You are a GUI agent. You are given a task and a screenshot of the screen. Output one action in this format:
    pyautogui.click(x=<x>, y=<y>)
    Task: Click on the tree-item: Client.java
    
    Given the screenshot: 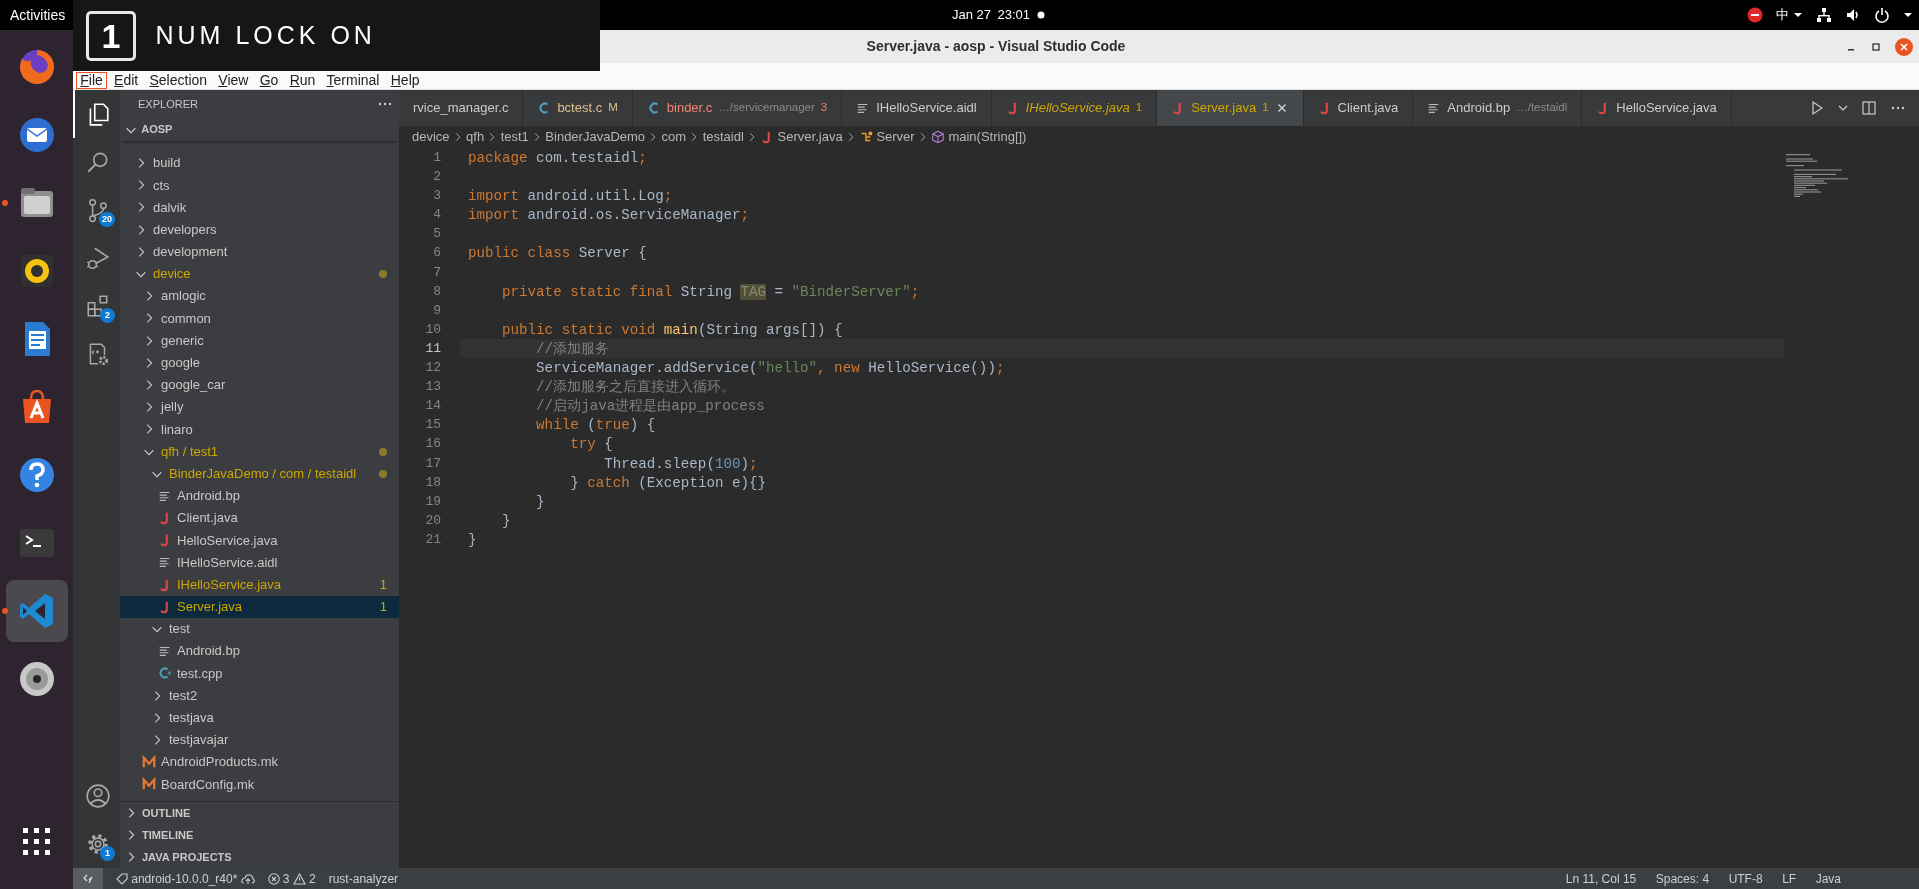 What is the action you would take?
    pyautogui.click(x=259, y=518)
    